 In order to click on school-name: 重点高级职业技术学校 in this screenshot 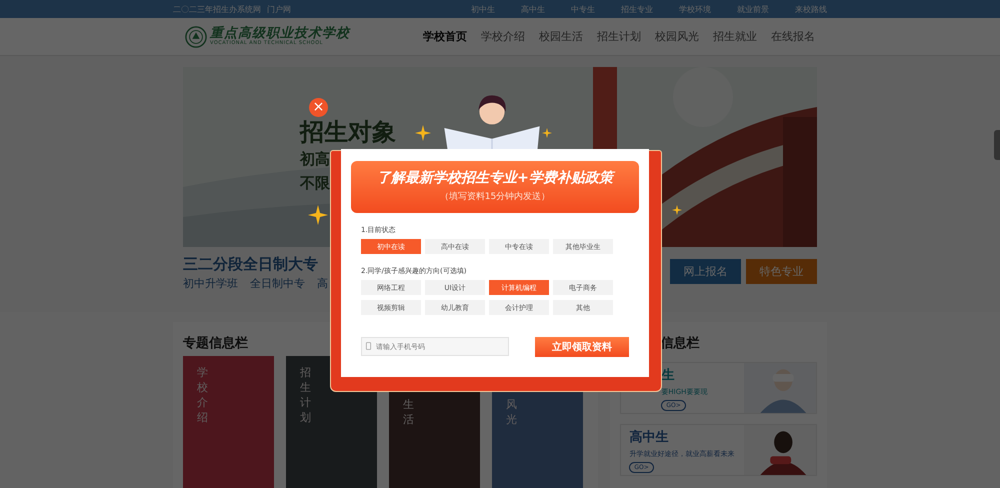, I will do `click(280, 33)`.